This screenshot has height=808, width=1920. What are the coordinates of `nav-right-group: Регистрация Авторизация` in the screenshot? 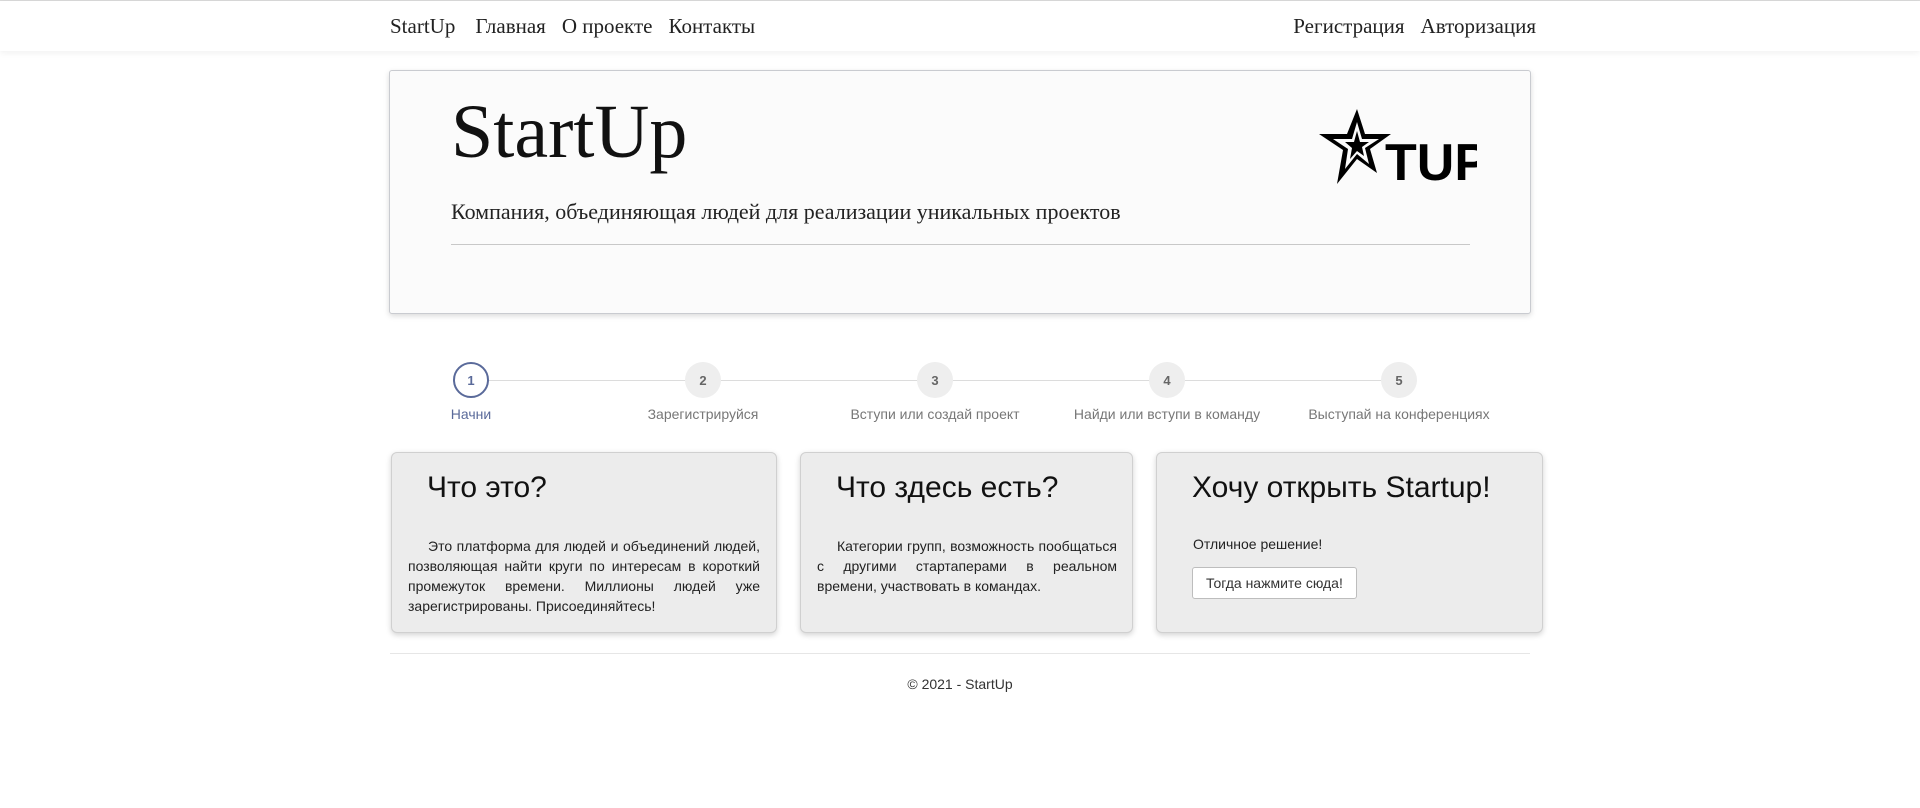 It's located at (1414, 26).